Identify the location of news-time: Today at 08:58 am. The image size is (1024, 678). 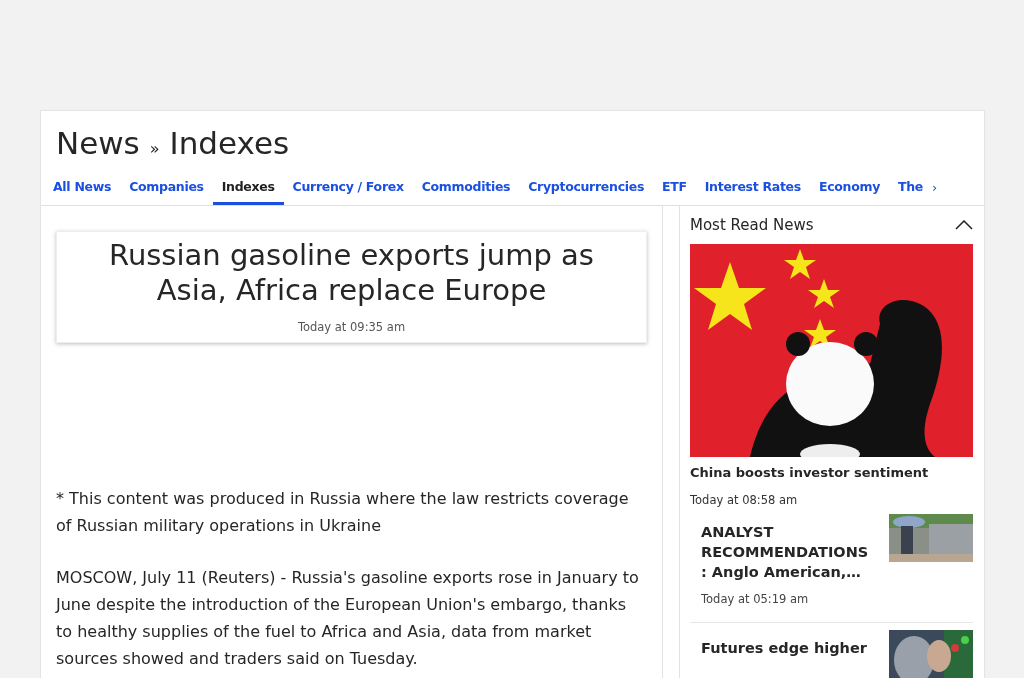
(744, 500).